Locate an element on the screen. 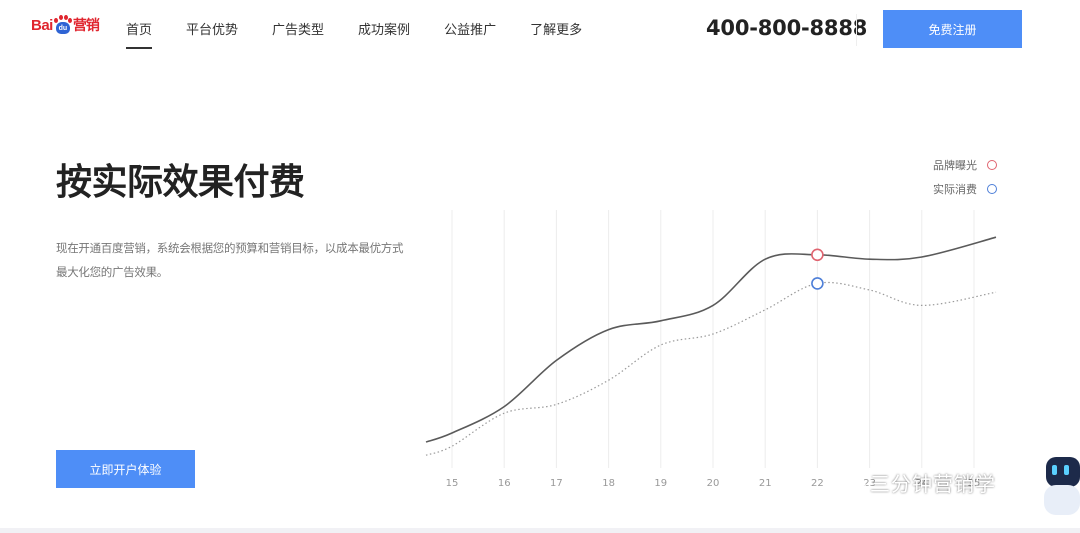  x-tick-label: 21 is located at coordinates (765, 483).